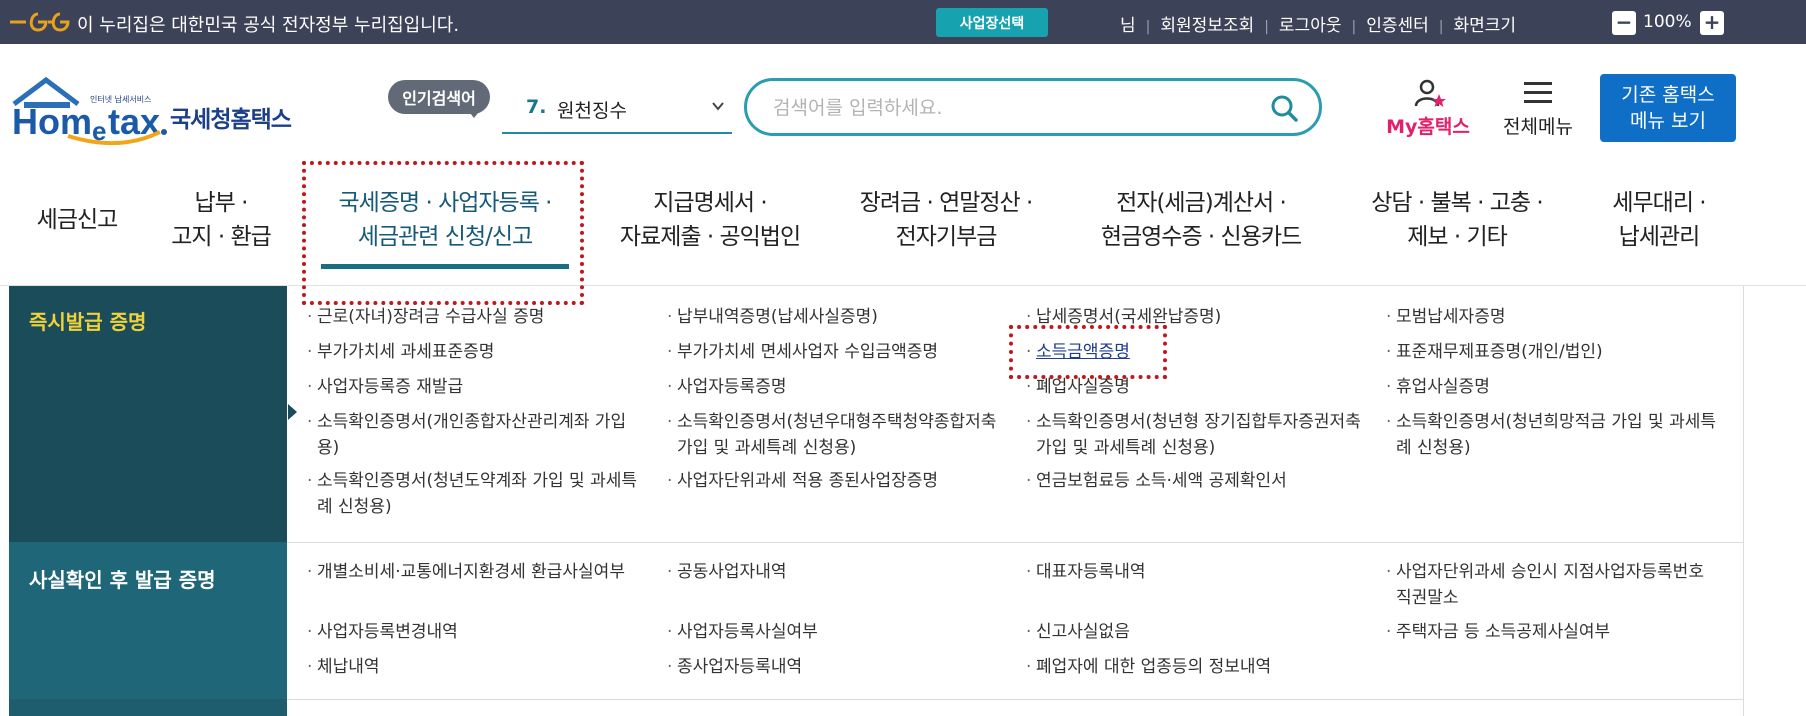 Image resolution: width=1806 pixels, height=716 pixels. What do you see at coordinates (1668, 121) in the screenshot?
I see `legacy-button-line2: 메뉴 보기` at bounding box center [1668, 121].